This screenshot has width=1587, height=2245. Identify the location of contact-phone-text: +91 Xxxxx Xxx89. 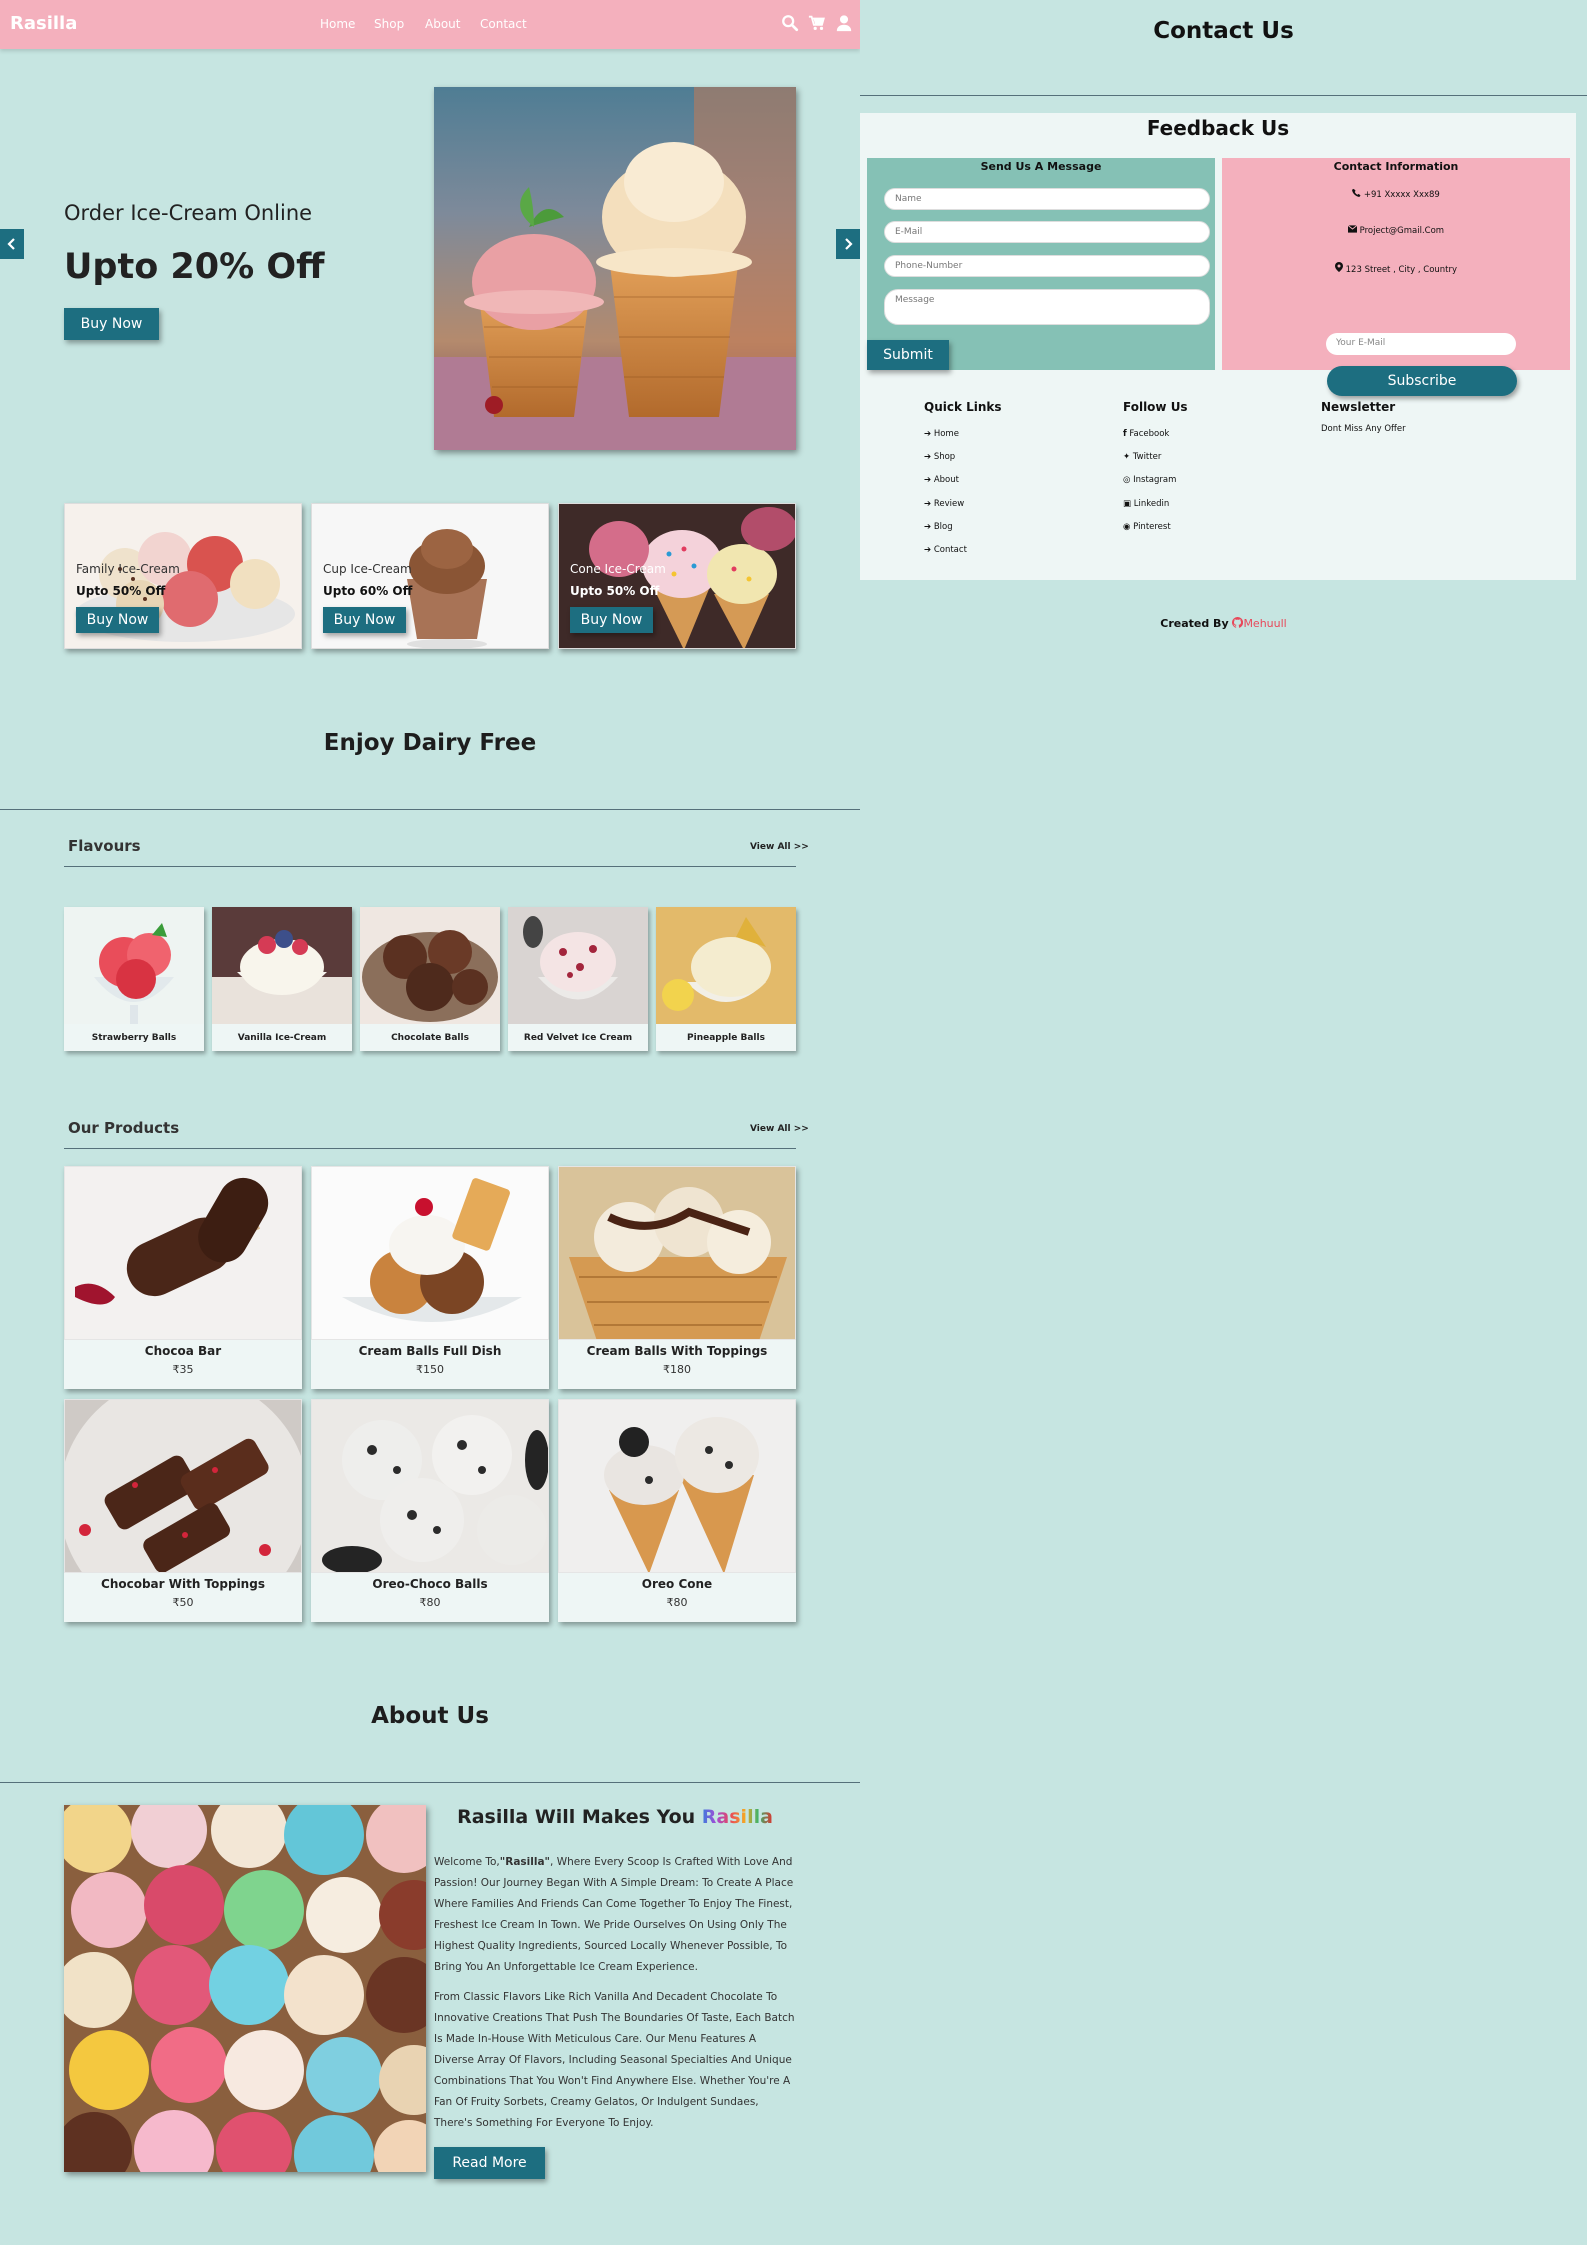
(1401, 195).